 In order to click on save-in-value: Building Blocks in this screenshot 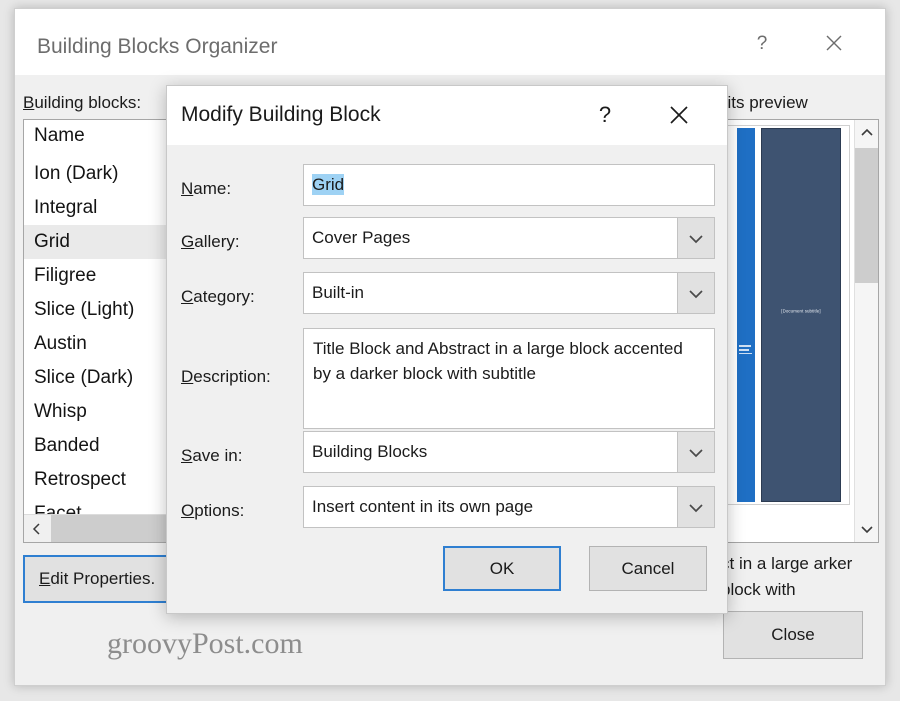, I will do `click(370, 451)`.